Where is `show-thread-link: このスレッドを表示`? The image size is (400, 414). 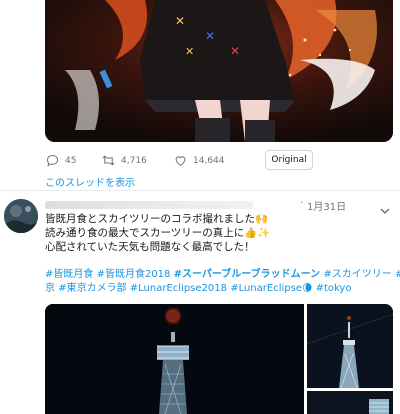 show-thread-link: このスレッドを表示 is located at coordinates (90, 181).